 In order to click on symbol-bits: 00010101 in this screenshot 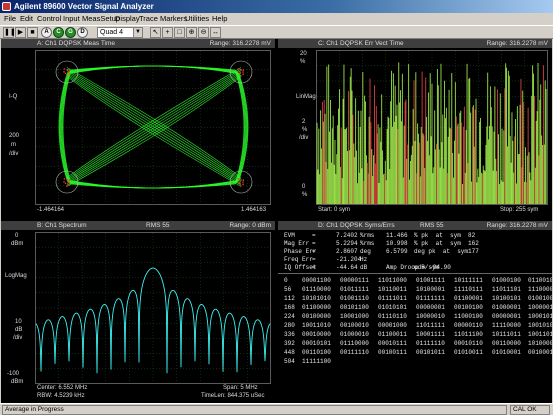, I will do `click(316, 343)`.